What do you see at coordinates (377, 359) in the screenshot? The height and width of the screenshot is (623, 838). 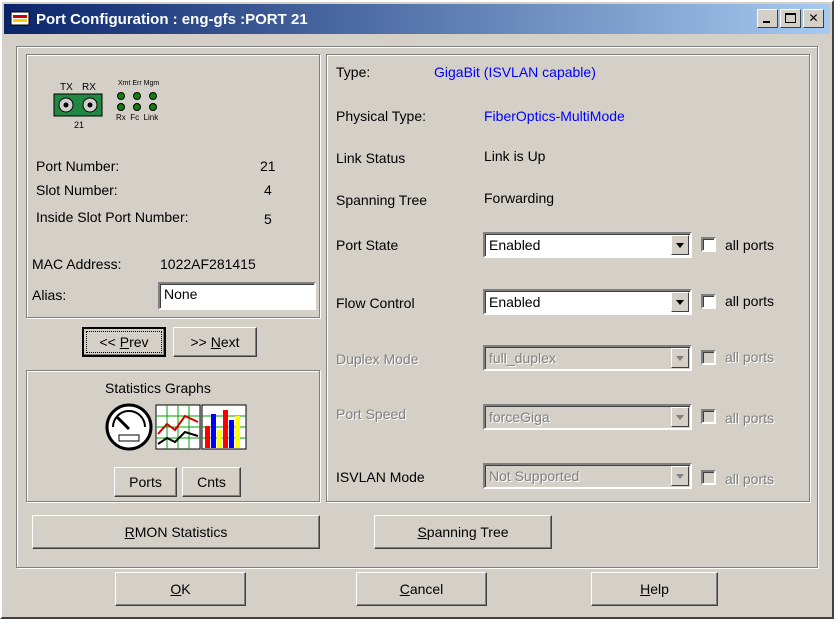 I see `duplex-mode-label: Duplex Mode` at bounding box center [377, 359].